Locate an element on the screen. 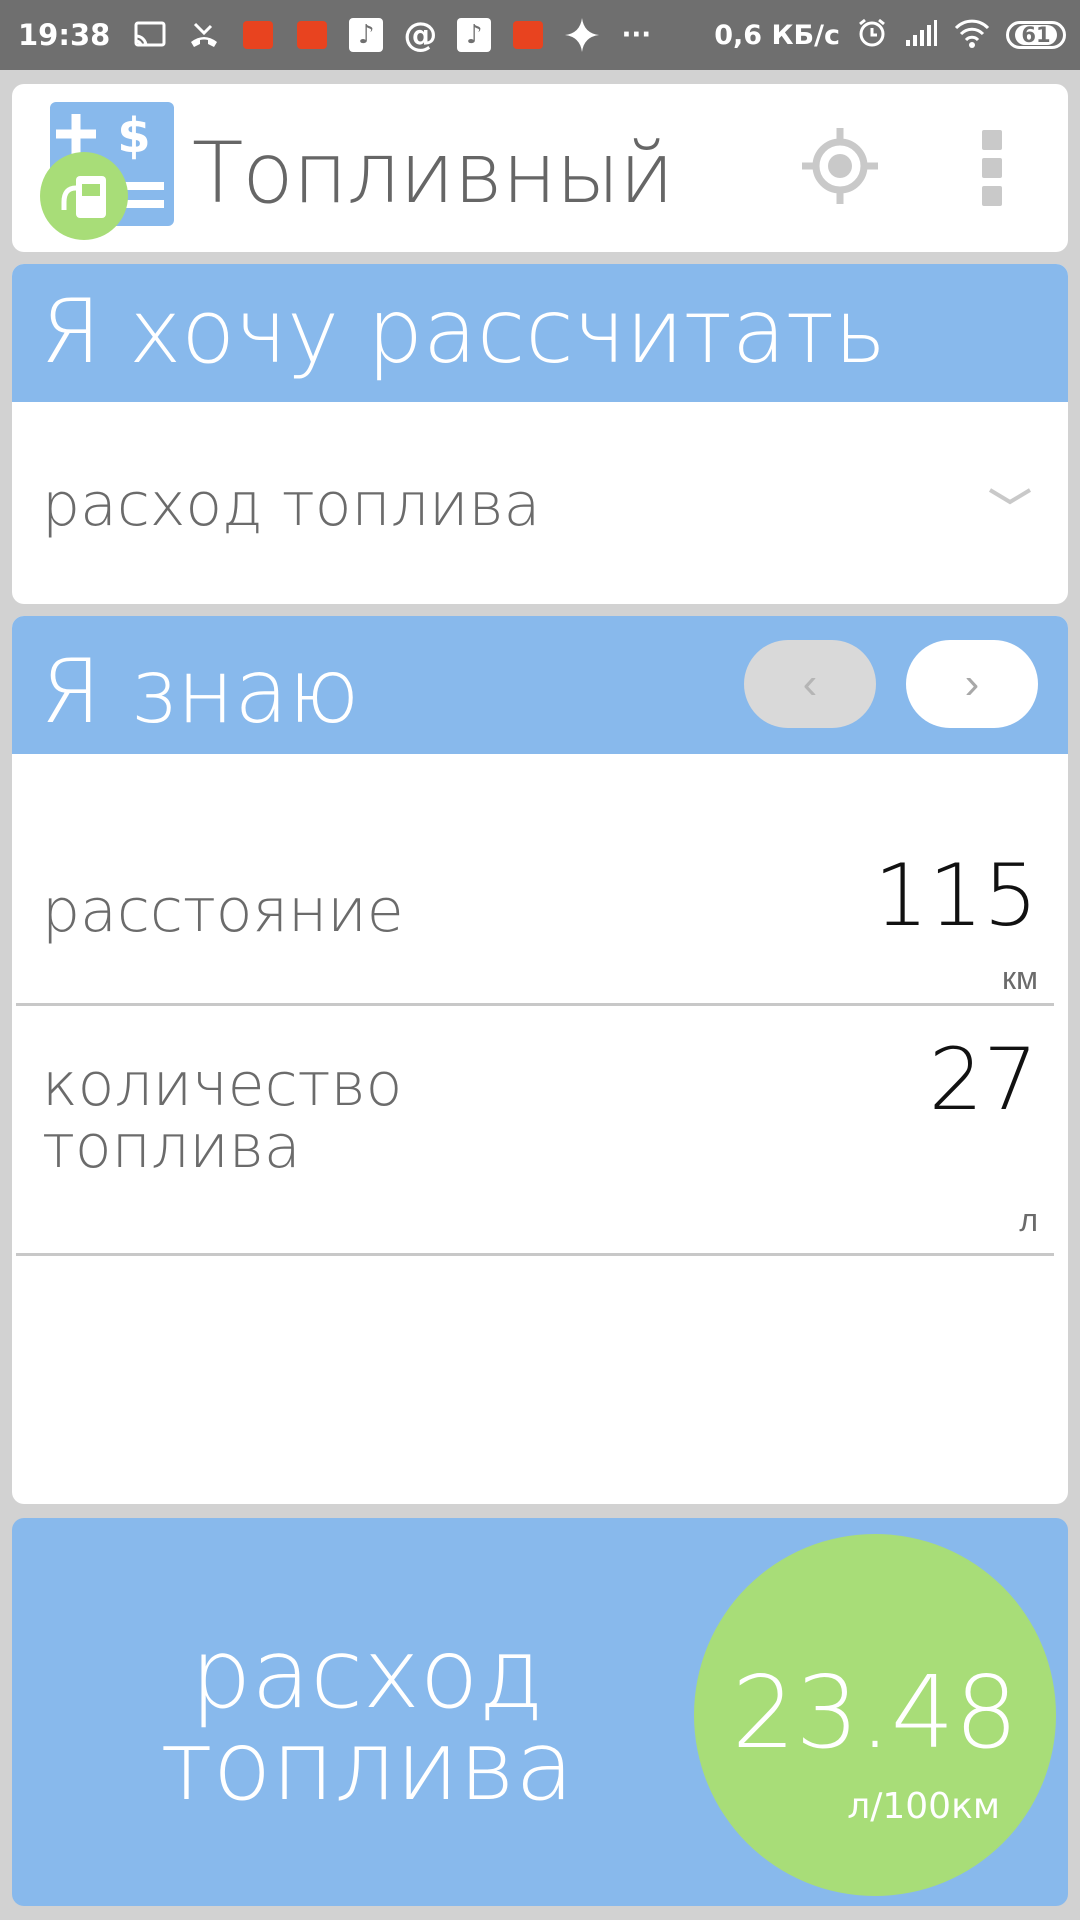  at-icon: @ is located at coordinates (420, 35).